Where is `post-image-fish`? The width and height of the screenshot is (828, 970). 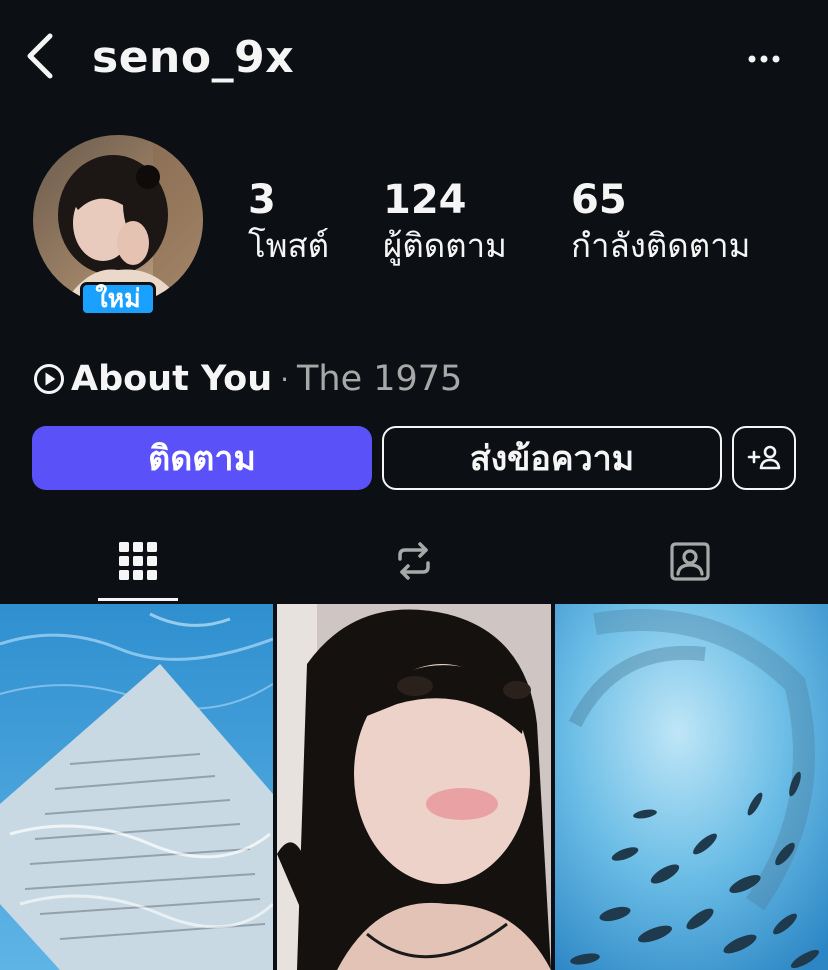 post-image-fish is located at coordinates (691, 787).